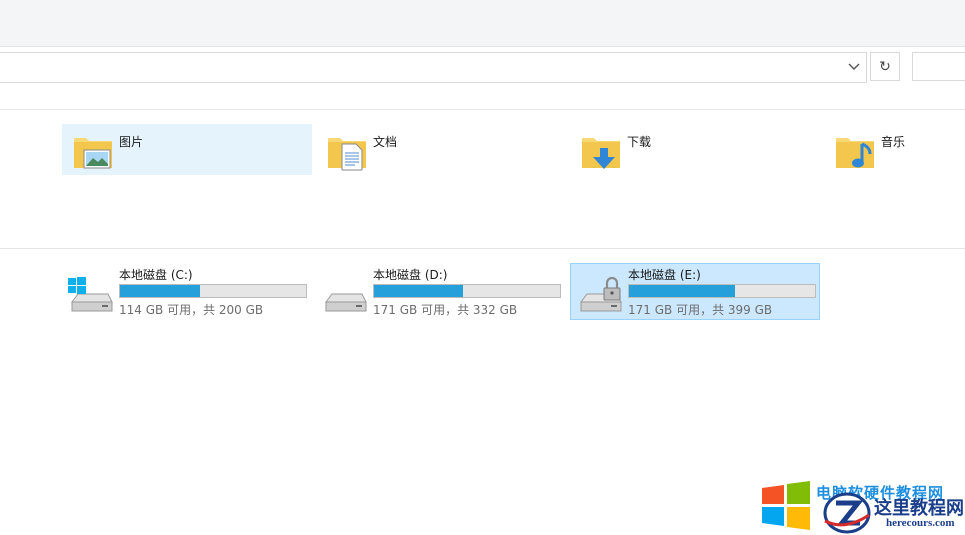 This screenshot has height=535, width=965. What do you see at coordinates (445, 310) in the screenshot?
I see `drive-space-text: 171 GB 可用，共 332 GB` at bounding box center [445, 310].